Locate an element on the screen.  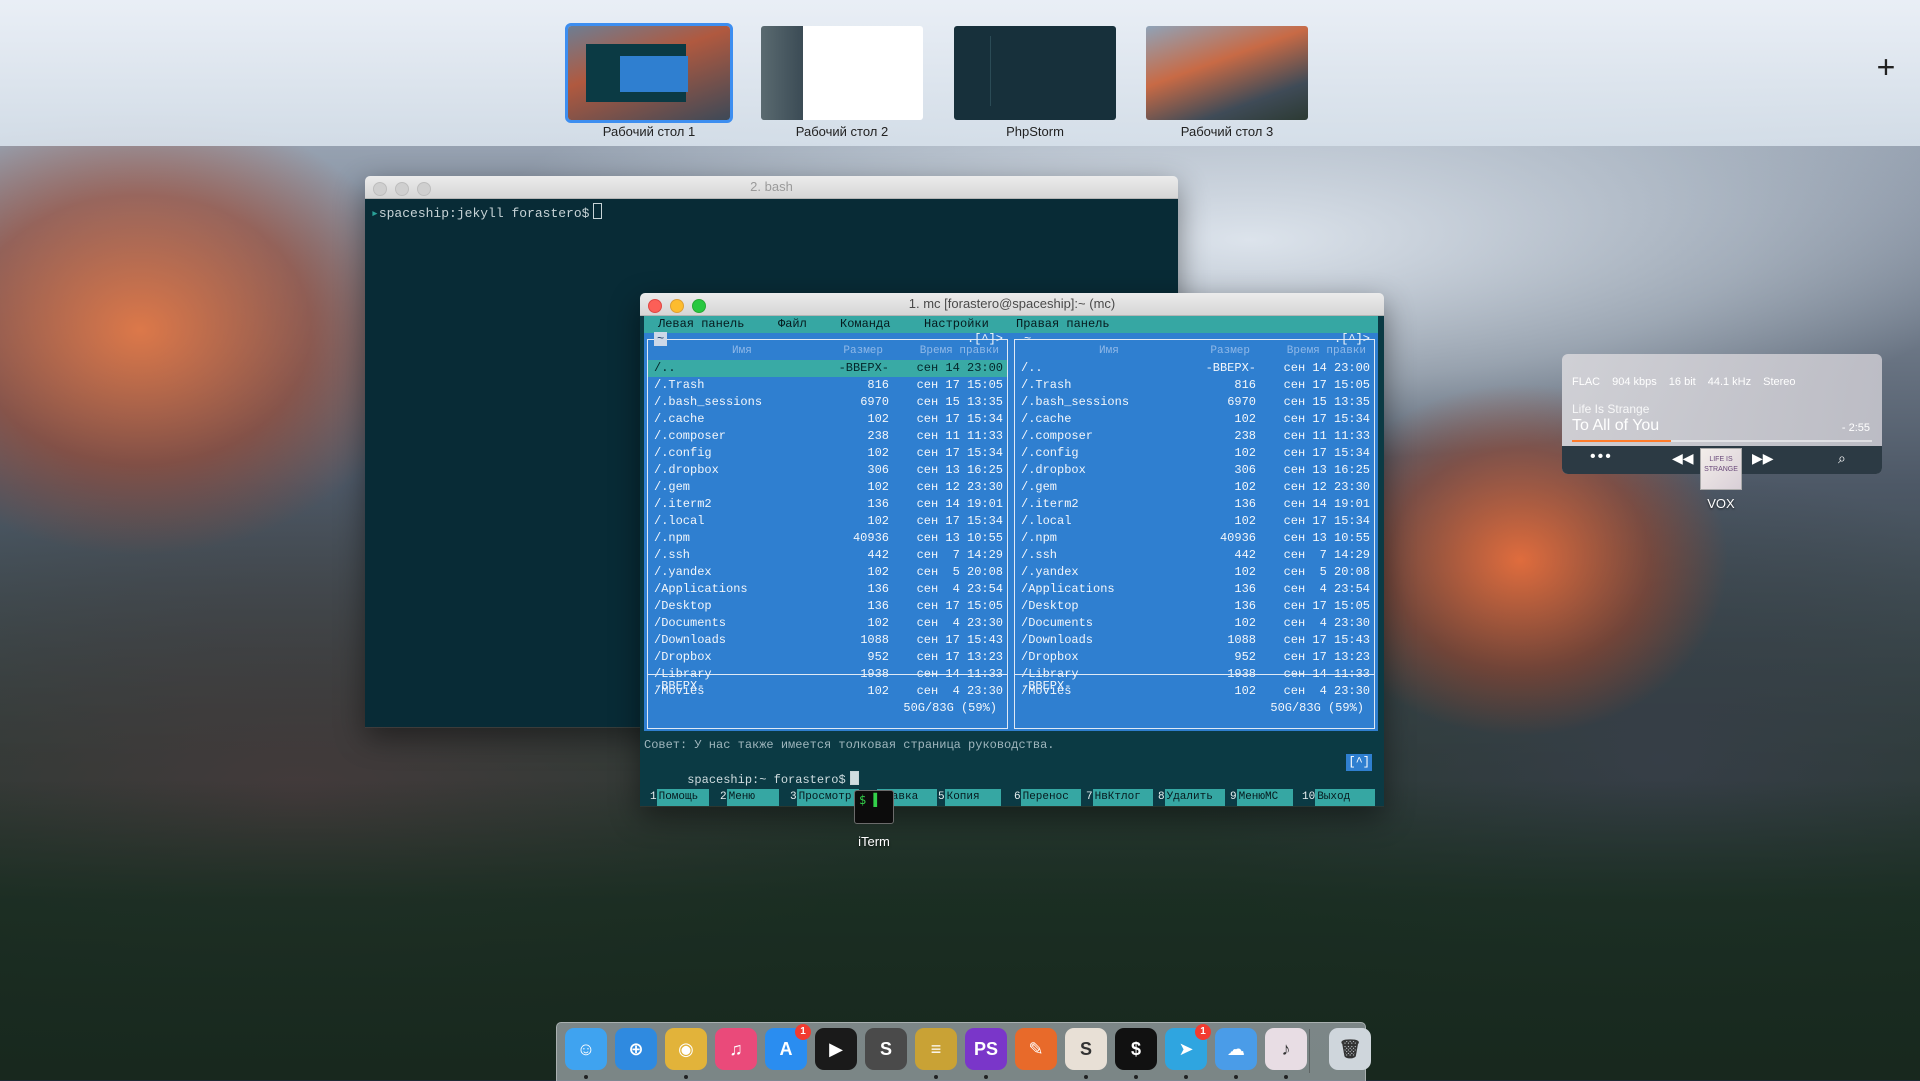
window-titlebar: 2. bash is located at coordinates (771, 187).